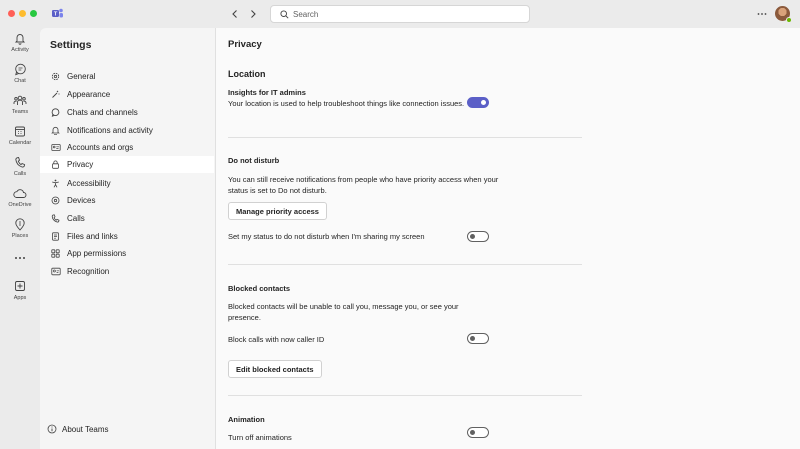 The width and height of the screenshot is (800, 449). I want to click on rail-label: Apps, so click(20, 298).